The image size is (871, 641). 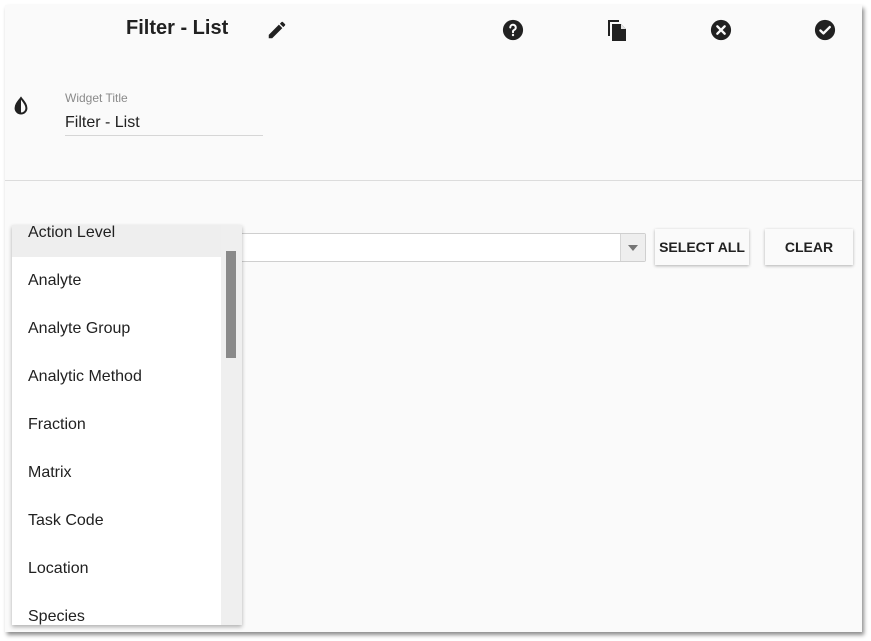 I want to click on chevron-down-icon, so click(x=633, y=247).